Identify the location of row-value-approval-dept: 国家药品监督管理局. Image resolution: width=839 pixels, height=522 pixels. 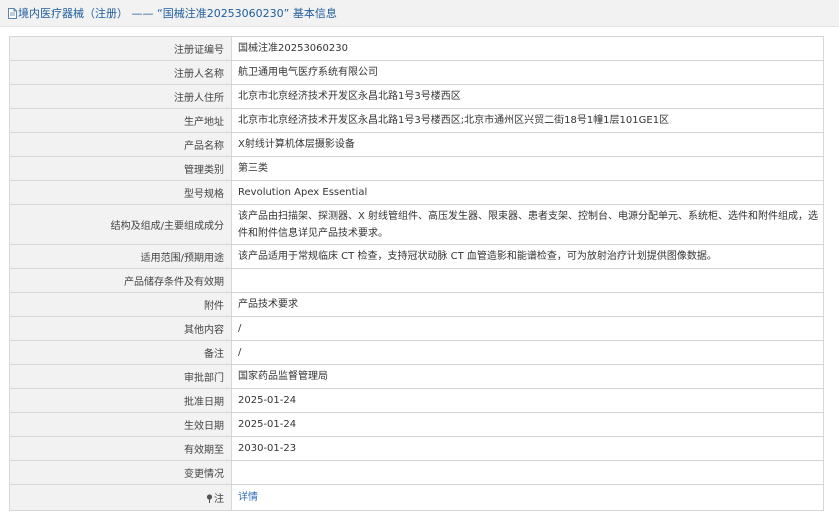
(527, 376).